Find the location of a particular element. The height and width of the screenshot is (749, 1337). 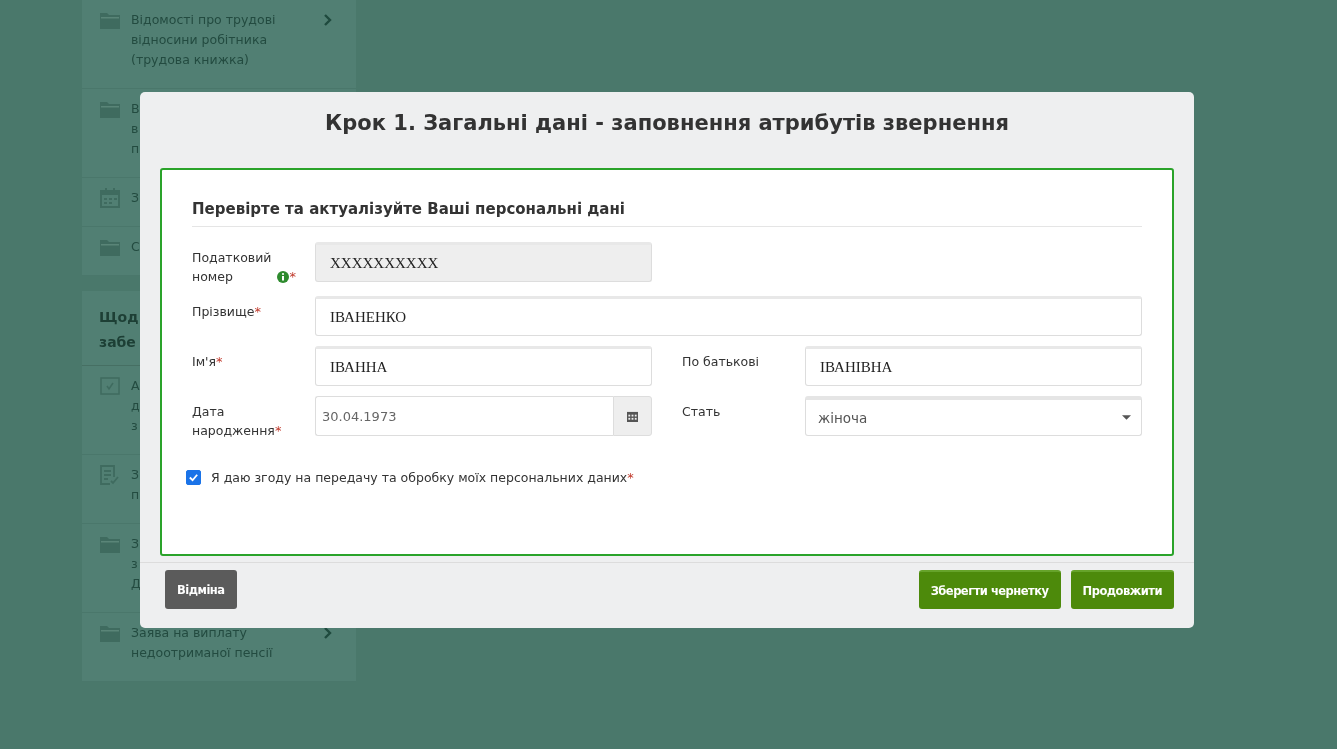

consent-checkbox is located at coordinates (193, 477).